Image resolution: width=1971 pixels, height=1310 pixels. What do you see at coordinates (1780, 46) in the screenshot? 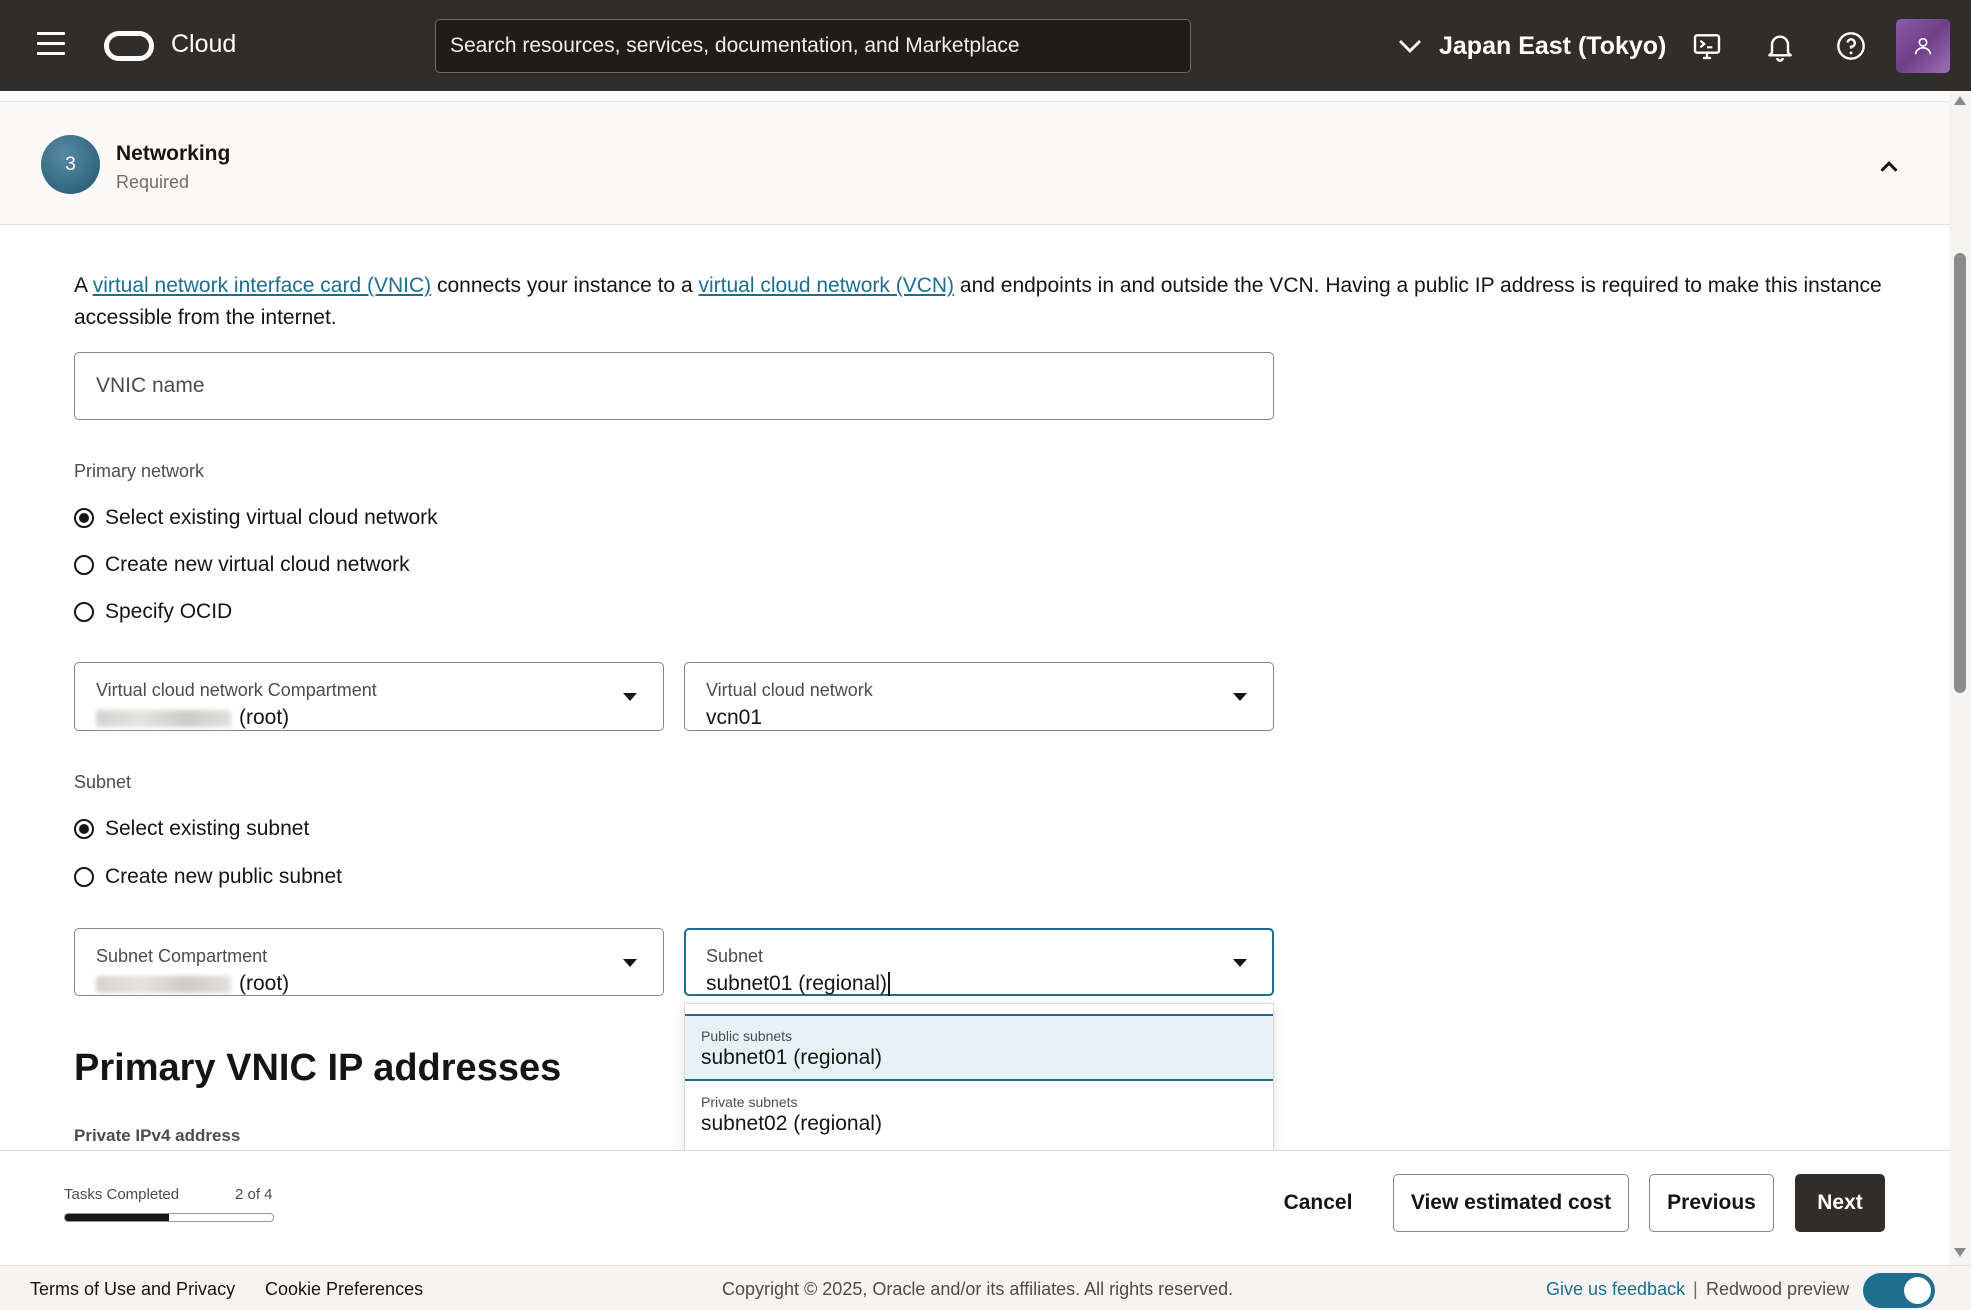
I see `bell-icon` at bounding box center [1780, 46].